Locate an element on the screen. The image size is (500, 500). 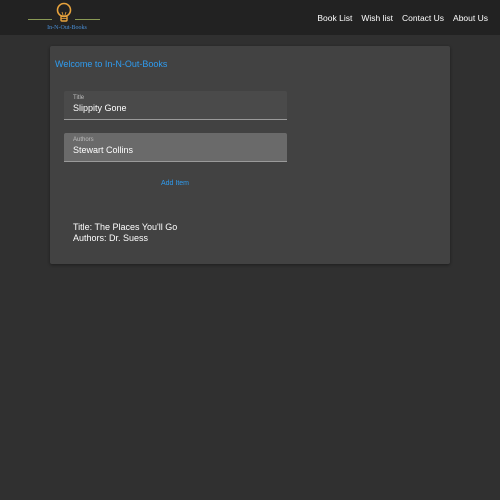
logo-text: In-N-Out-Books is located at coordinates (67, 28).